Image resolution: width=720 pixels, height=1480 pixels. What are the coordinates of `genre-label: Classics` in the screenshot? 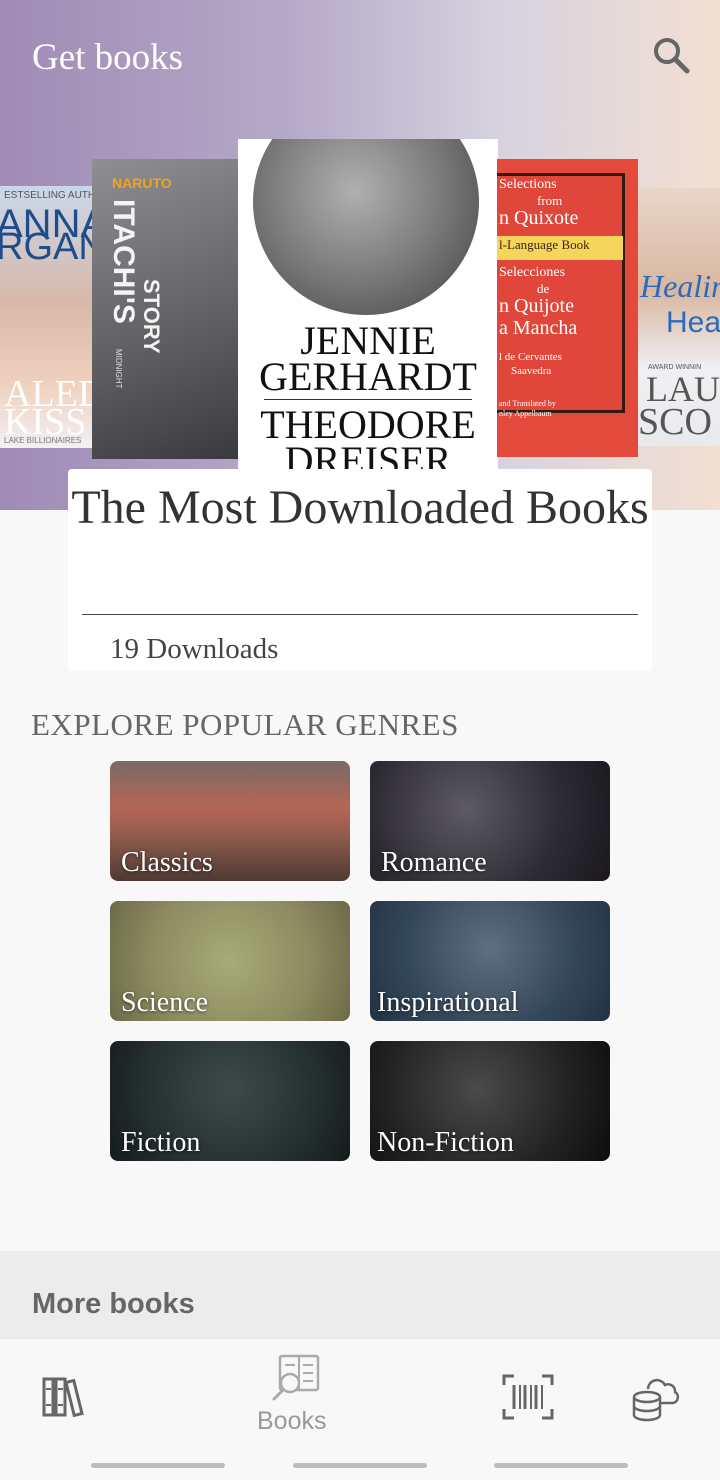 It's located at (167, 862).